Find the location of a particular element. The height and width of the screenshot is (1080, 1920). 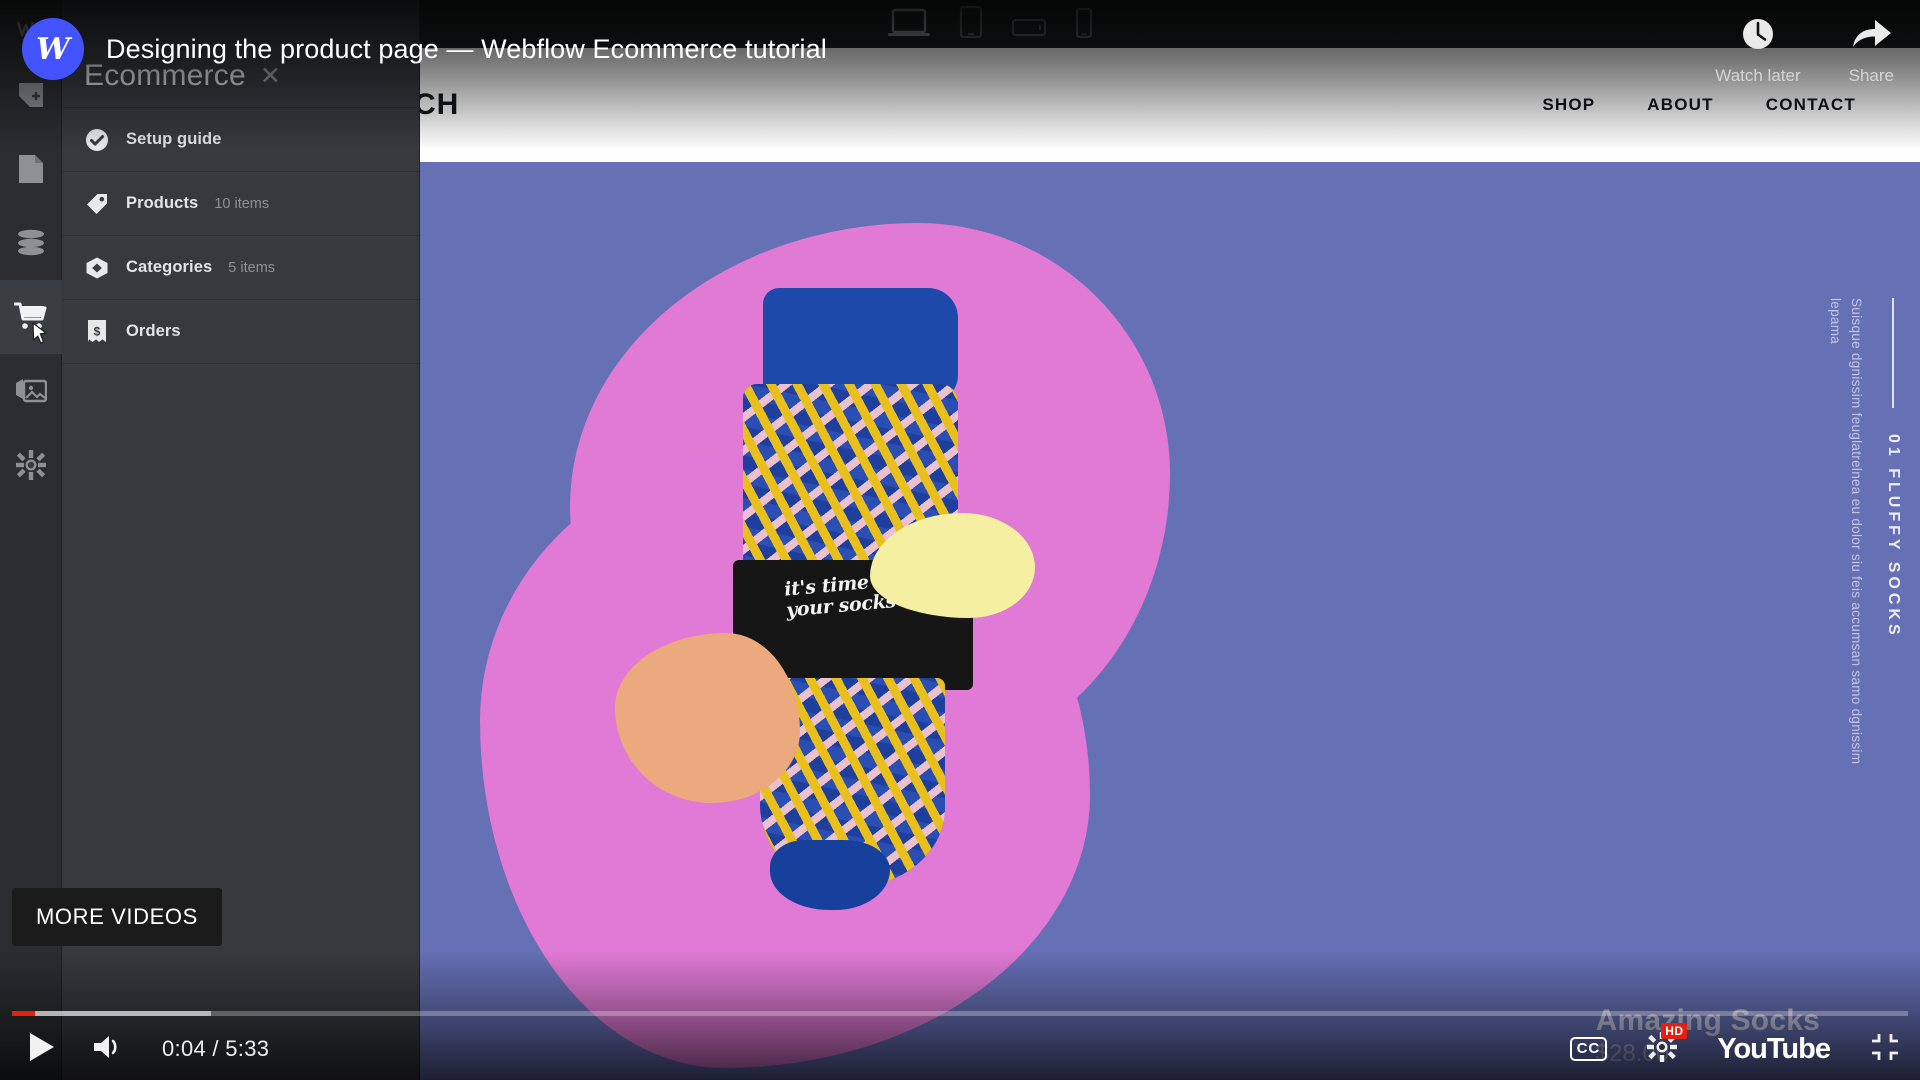

panel-item-products: Products 10 items is located at coordinates (240, 204).